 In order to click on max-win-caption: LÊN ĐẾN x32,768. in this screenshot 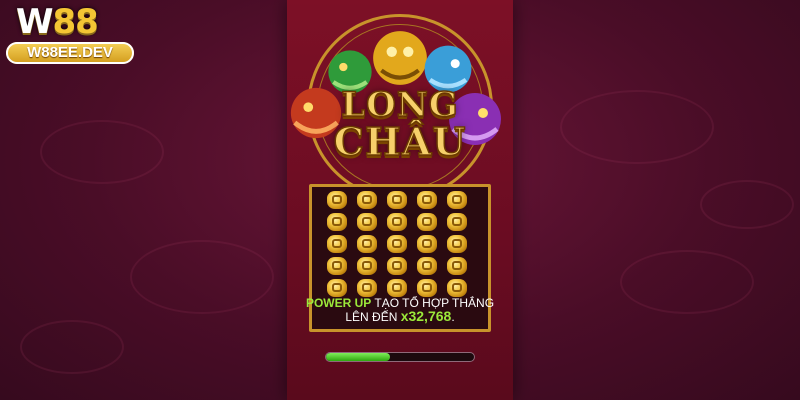, I will do `click(400, 316)`.